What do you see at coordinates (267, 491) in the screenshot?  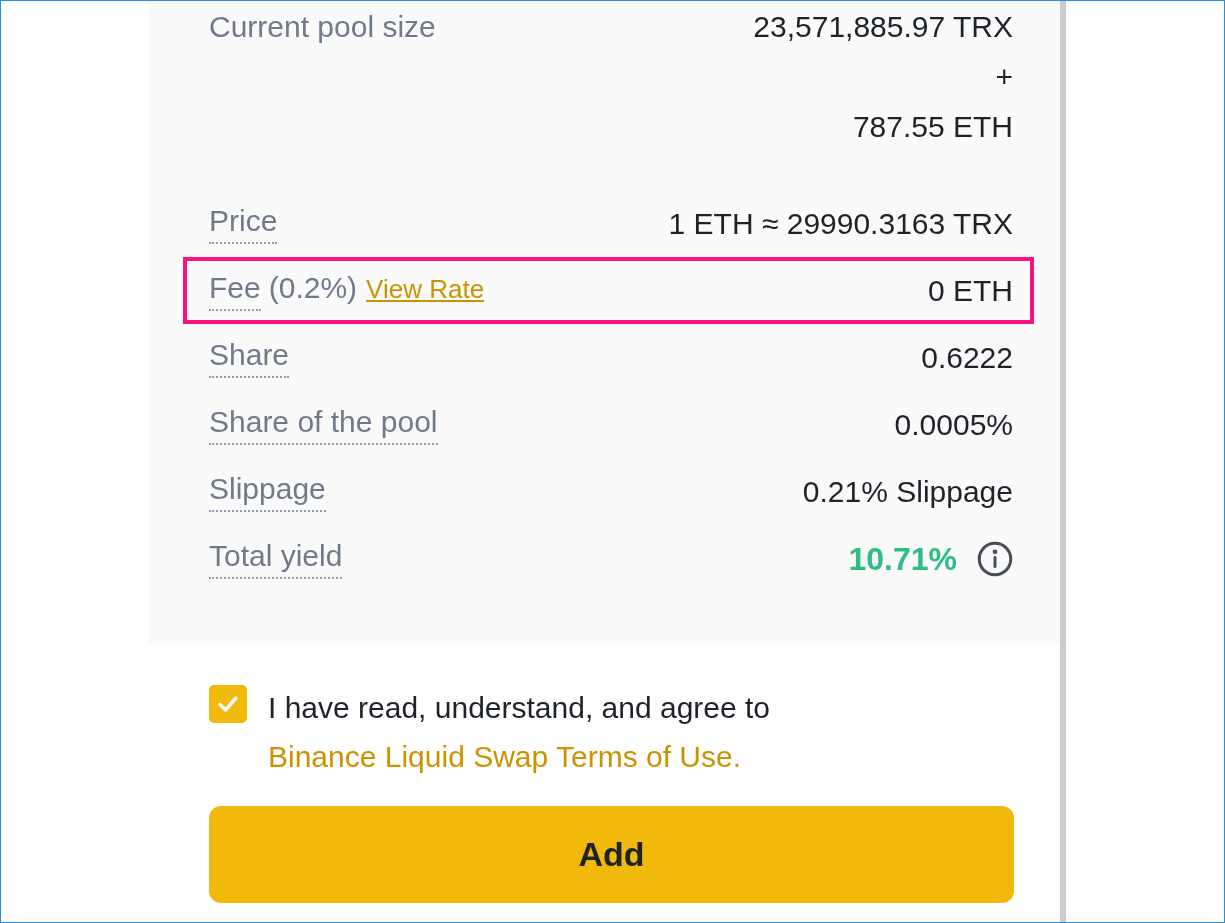 I see `row-label: Slippage` at bounding box center [267, 491].